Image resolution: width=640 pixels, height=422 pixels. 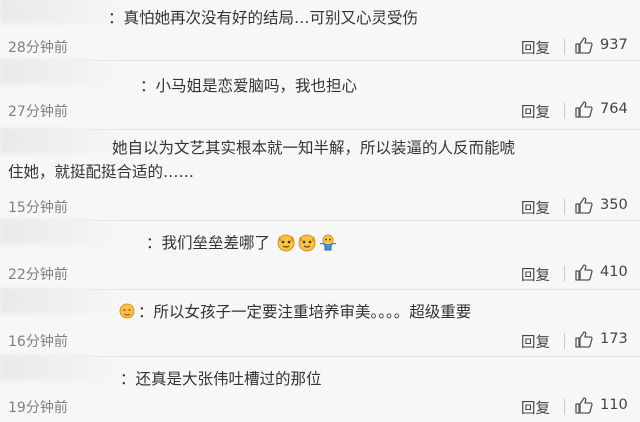 I want to click on like-count: 173, so click(x=614, y=339).